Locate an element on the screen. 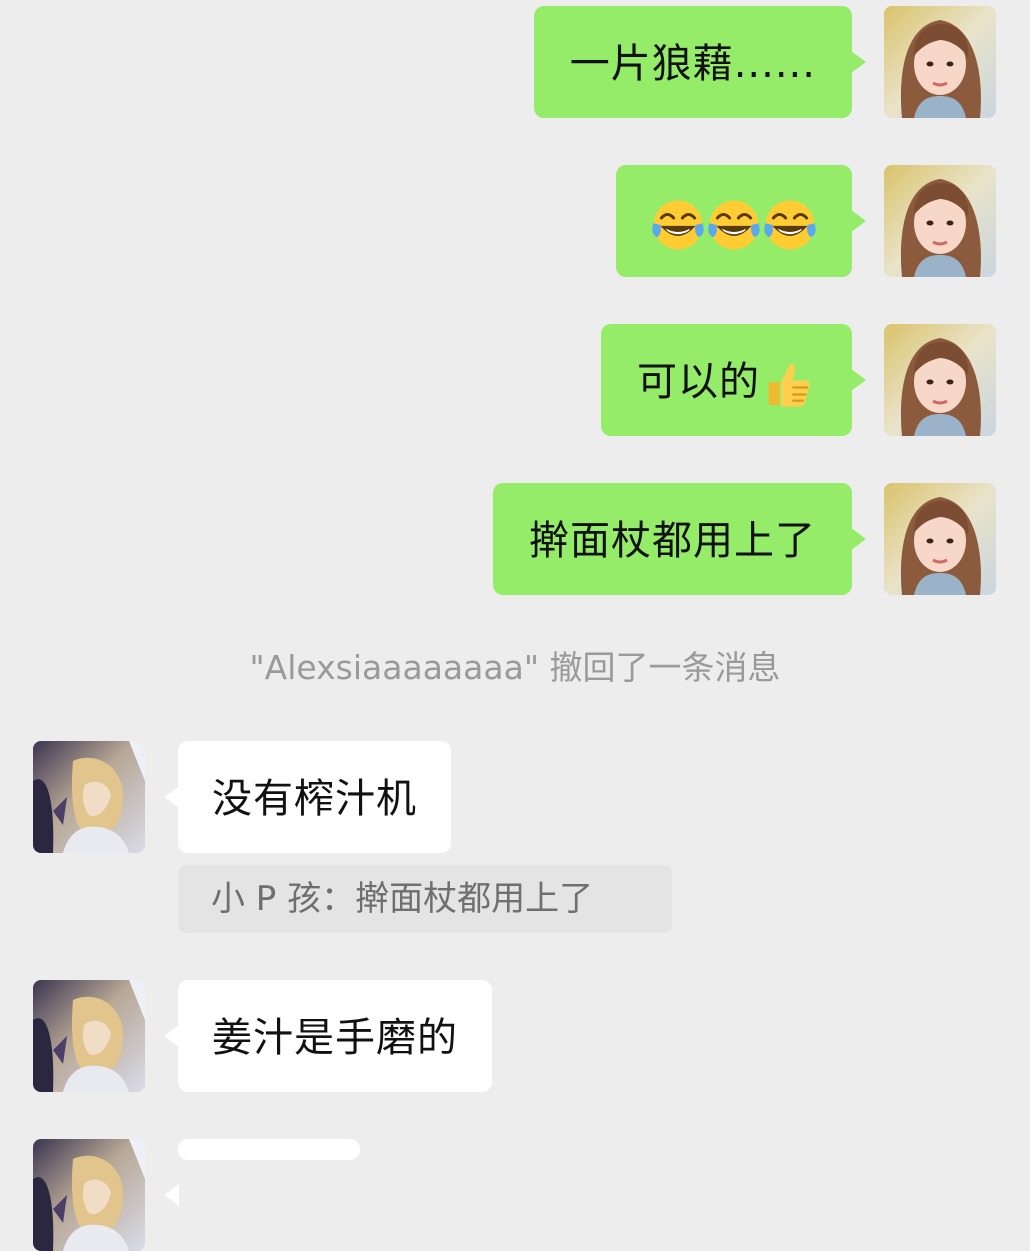 The height and width of the screenshot is (1251, 1030). outgoing-message-bubble is located at coordinates (741, 222).